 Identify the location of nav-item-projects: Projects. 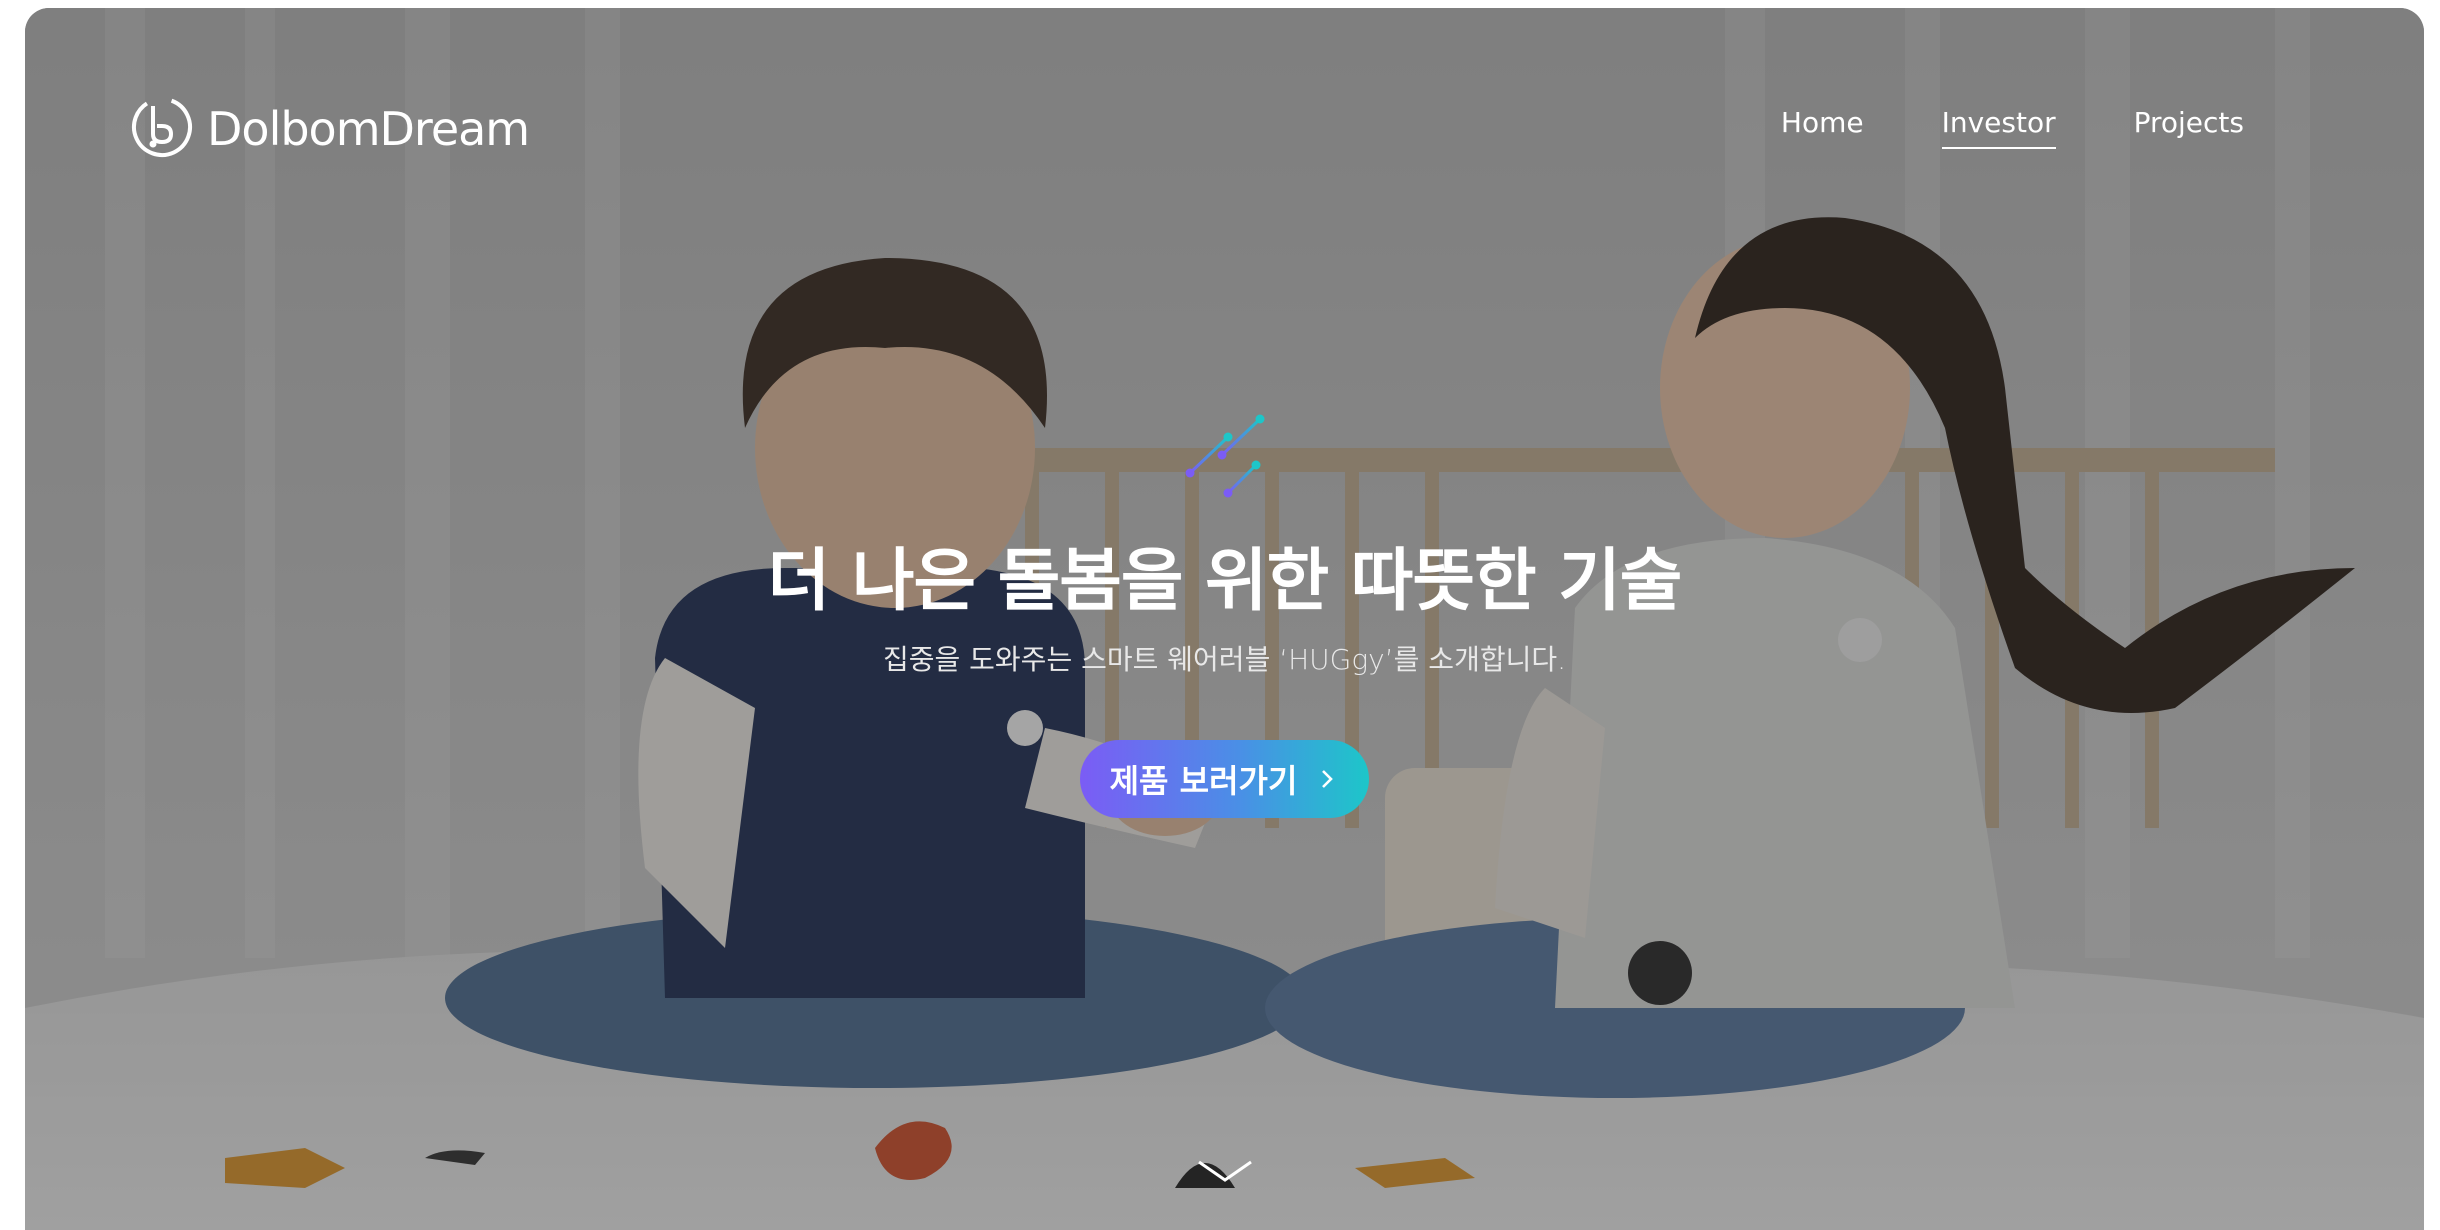
(2189, 127).